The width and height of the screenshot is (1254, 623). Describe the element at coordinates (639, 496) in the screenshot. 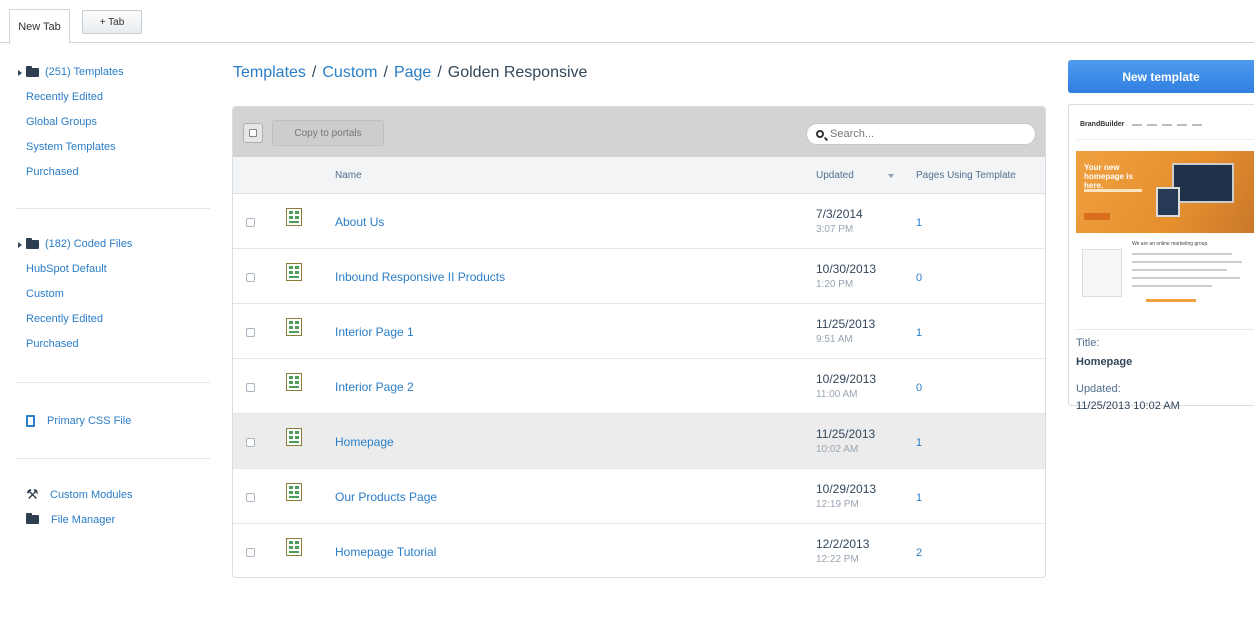

I see `table-row: Our Products Page 10/29/2013 12:19 PM 1` at that location.